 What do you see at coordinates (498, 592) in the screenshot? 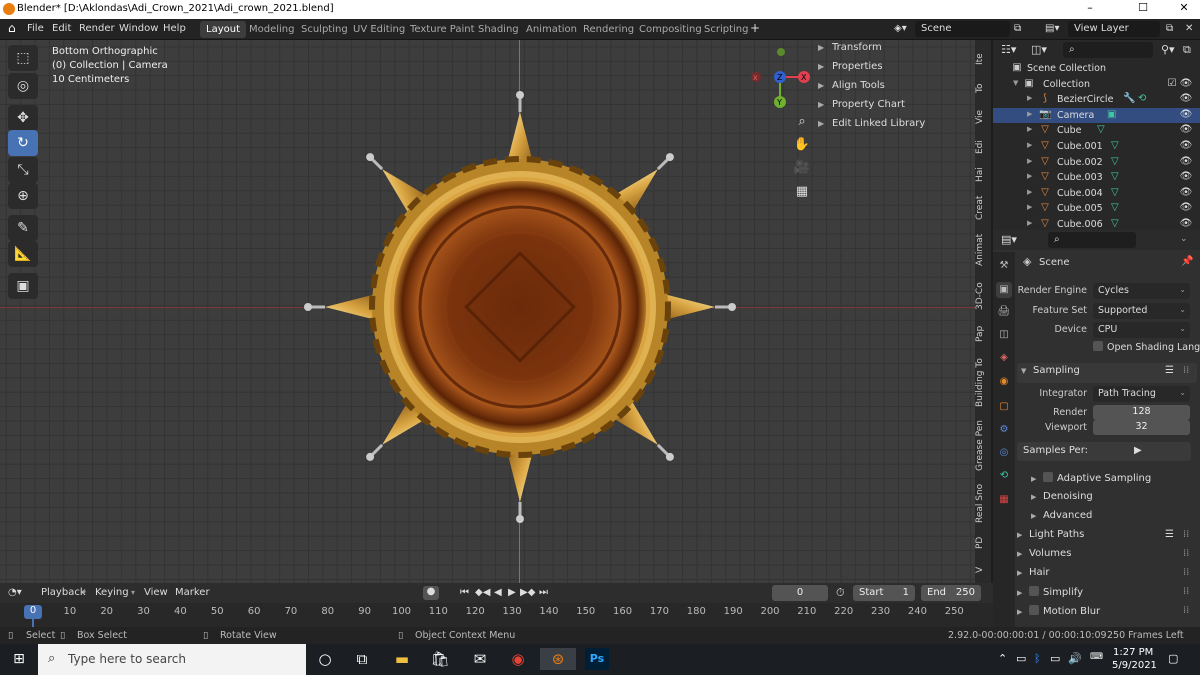
I see `play-reverse-icon: ◀` at bounding box center [498, 592].